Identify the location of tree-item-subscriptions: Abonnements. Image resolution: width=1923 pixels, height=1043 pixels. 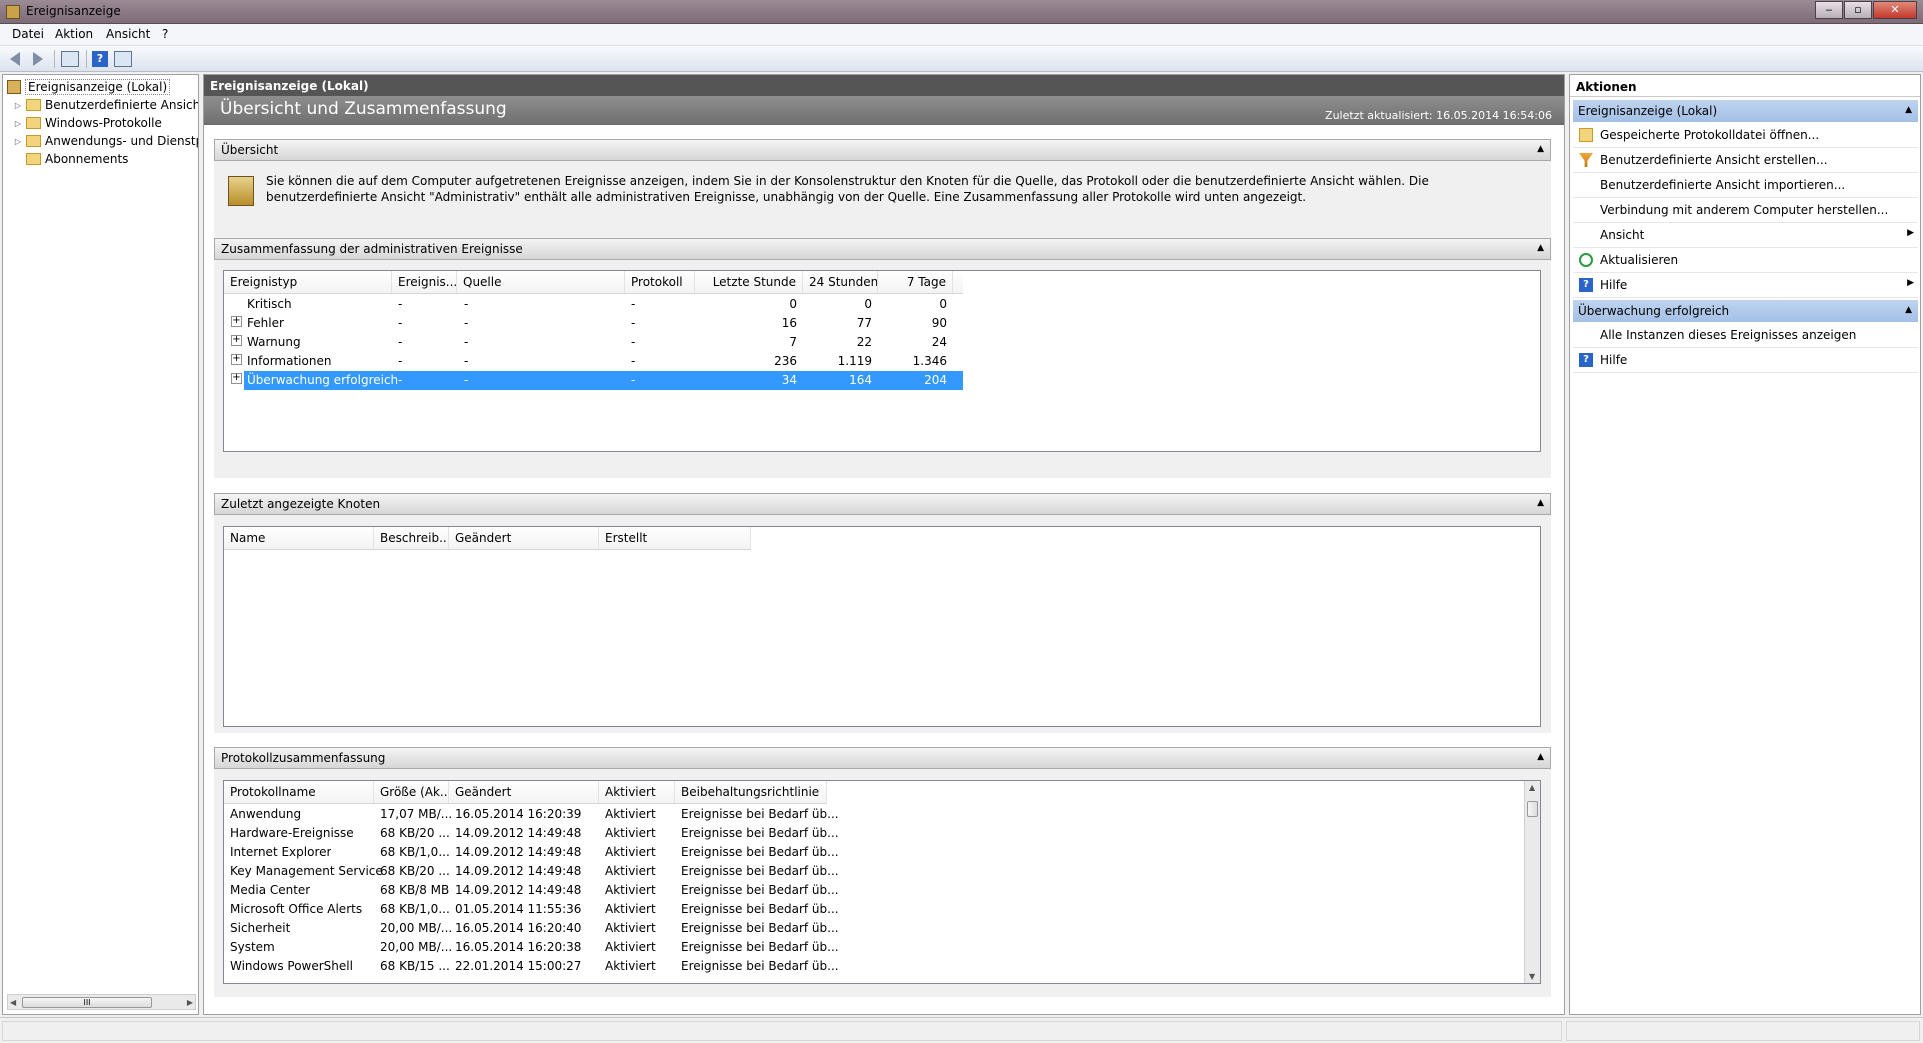
(77, 159).